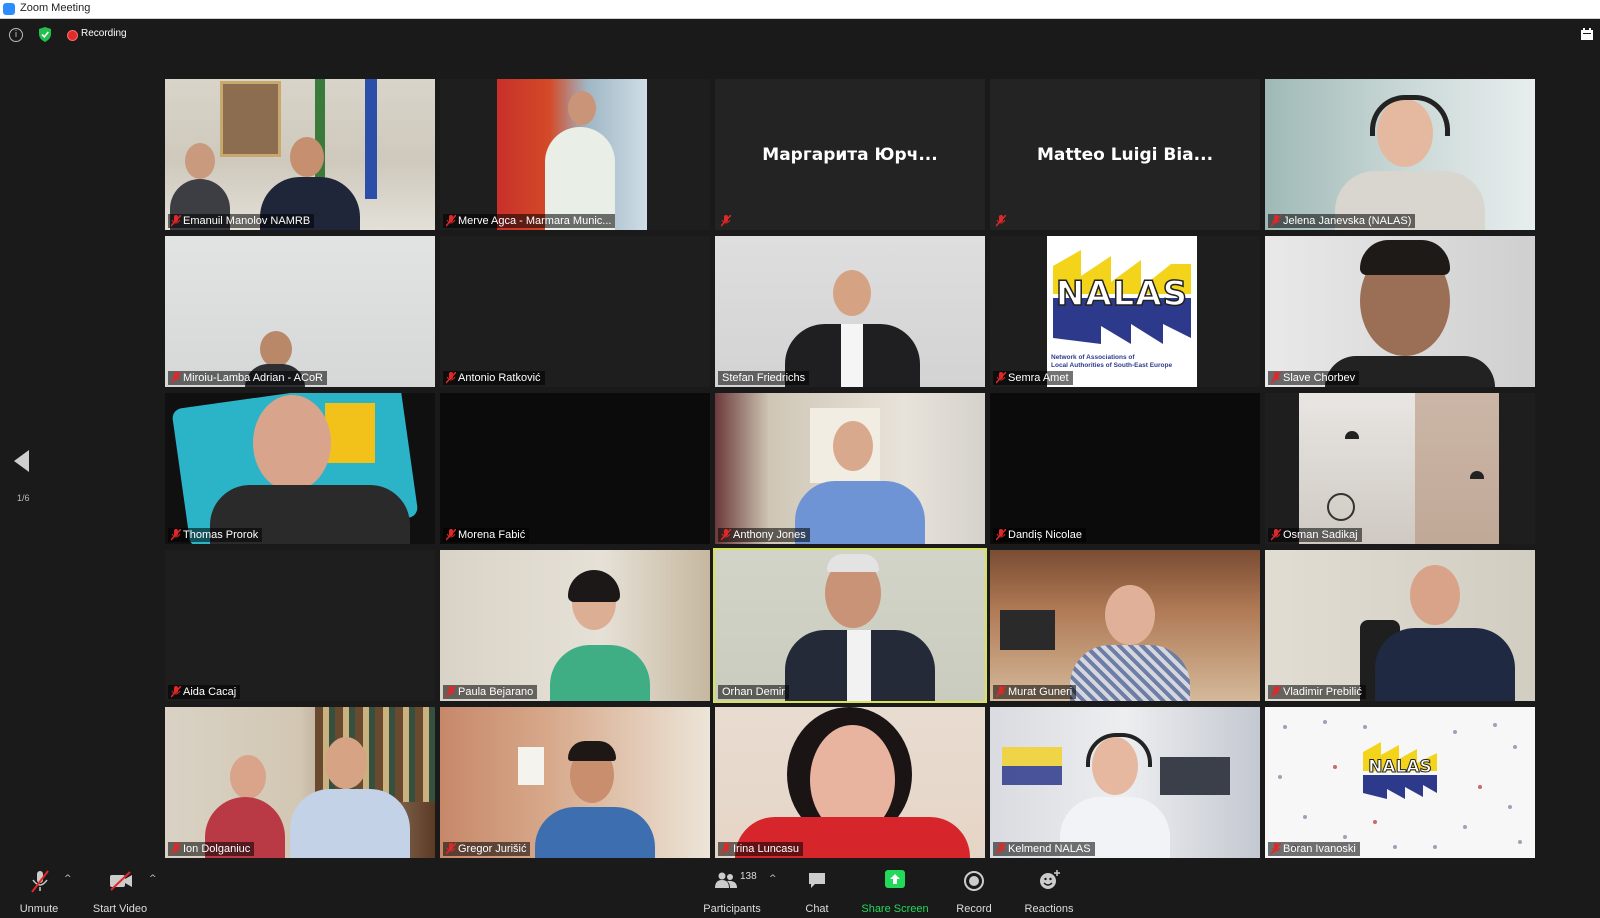 The image size is (1600, 918). I want to click on participant-name: Irina Luncasu, so click(766, 849).